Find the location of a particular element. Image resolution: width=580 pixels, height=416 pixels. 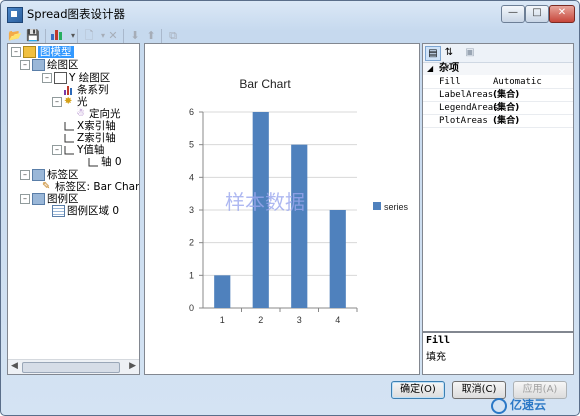

property-category: ◢ 杂项 is located at coordinates (498, 69).